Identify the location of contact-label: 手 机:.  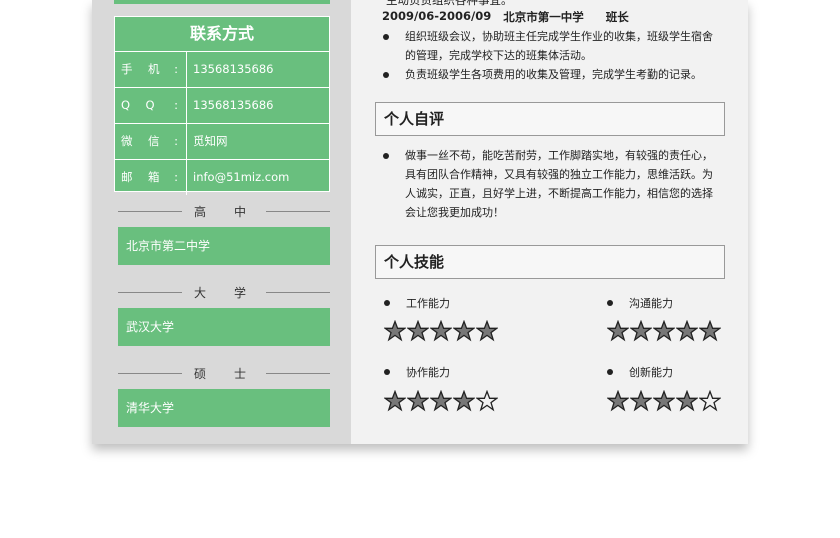
(151, 69).